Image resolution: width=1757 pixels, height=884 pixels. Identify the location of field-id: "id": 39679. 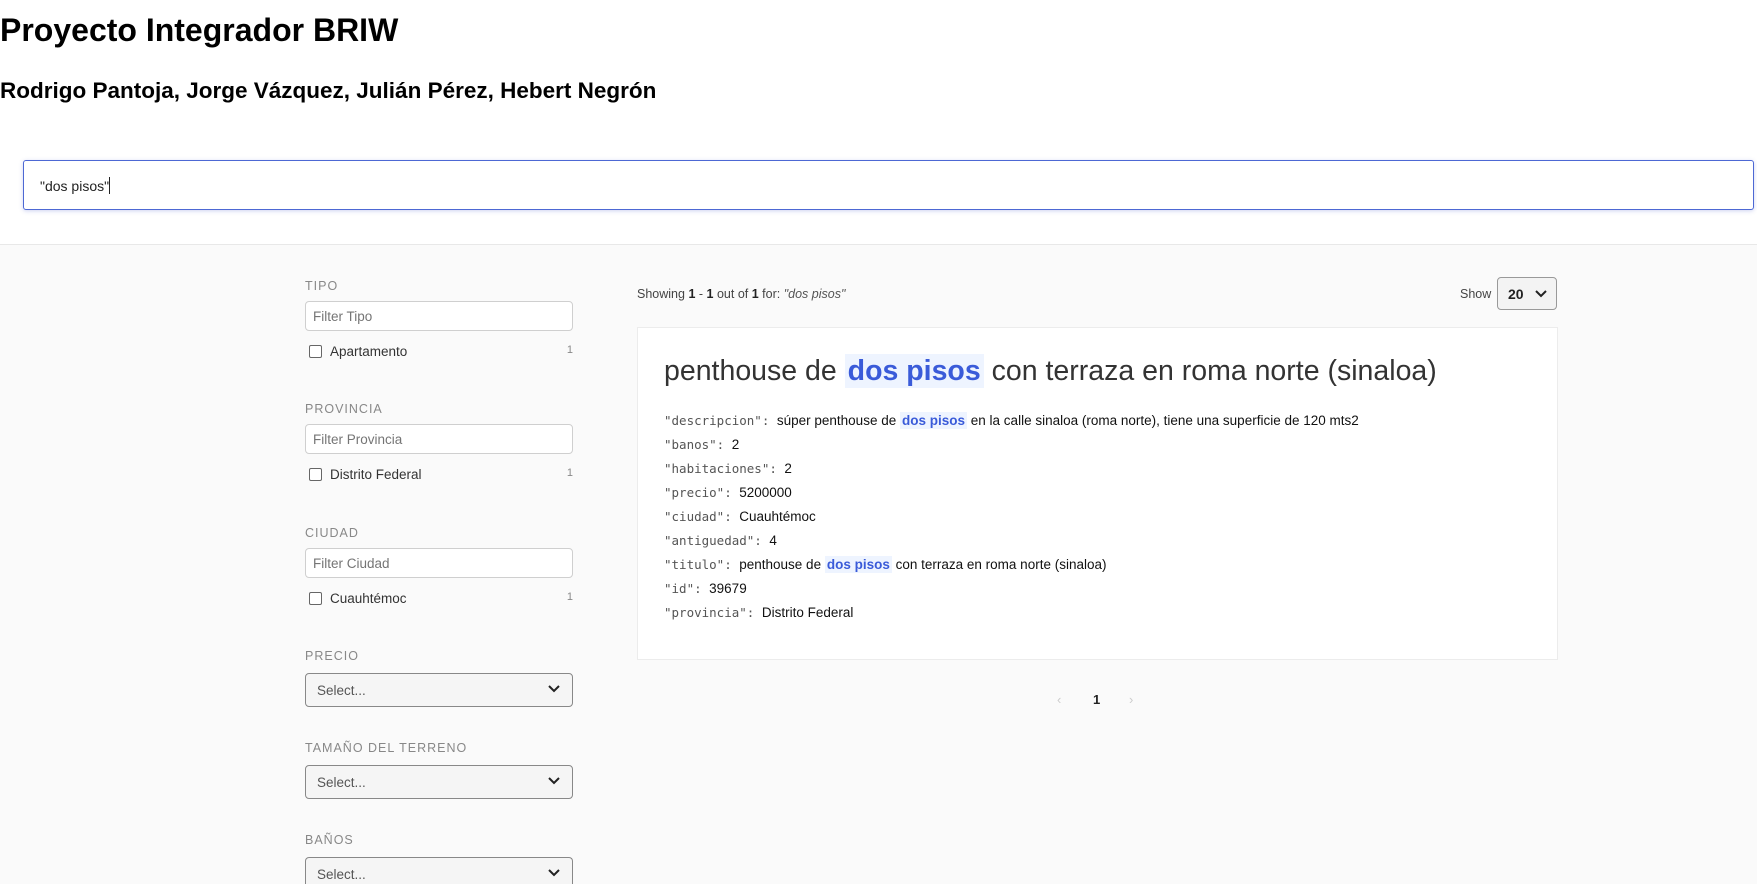
(705, 588).